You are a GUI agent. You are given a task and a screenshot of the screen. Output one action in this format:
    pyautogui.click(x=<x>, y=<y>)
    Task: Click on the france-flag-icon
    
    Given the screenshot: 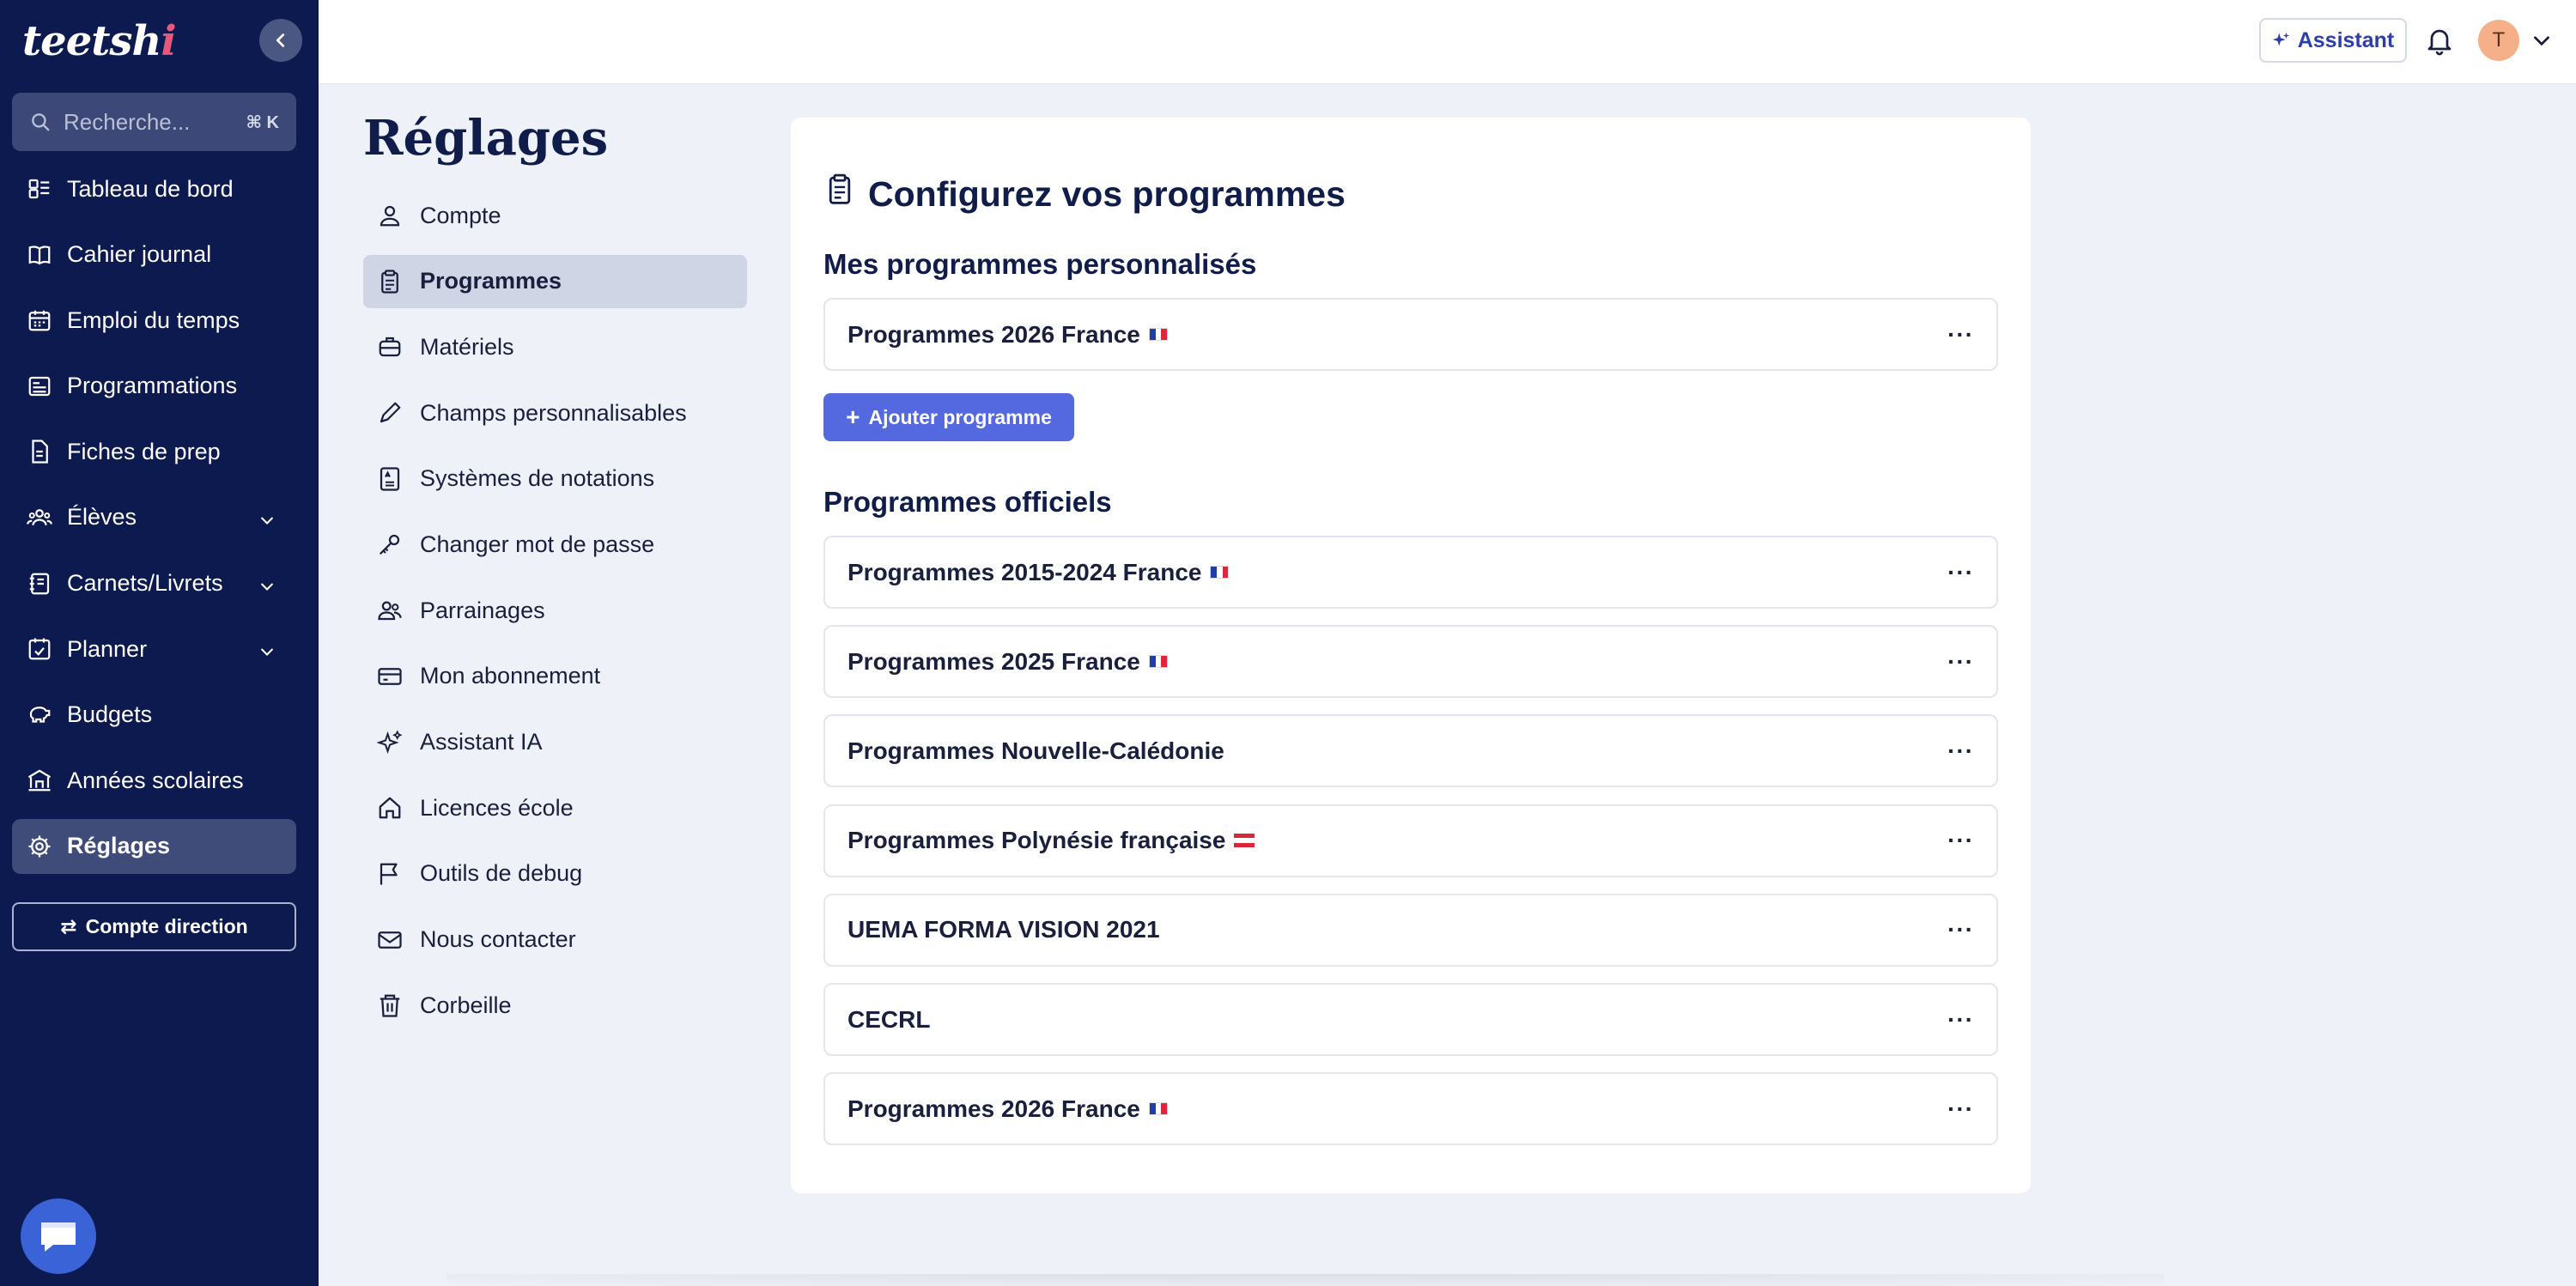 What is the action you would take?
    pyautogui.click(x=1158, y=1109)
    